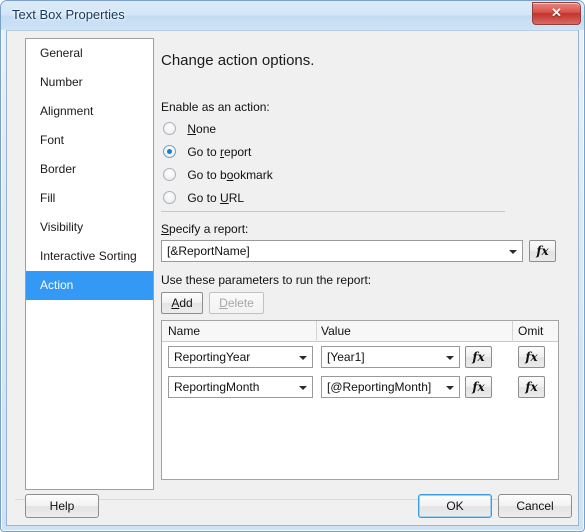 The width and height of the screenshot is (585, 532). I want to click on report-combobox-value: [&ReportName], so click(208, 251).